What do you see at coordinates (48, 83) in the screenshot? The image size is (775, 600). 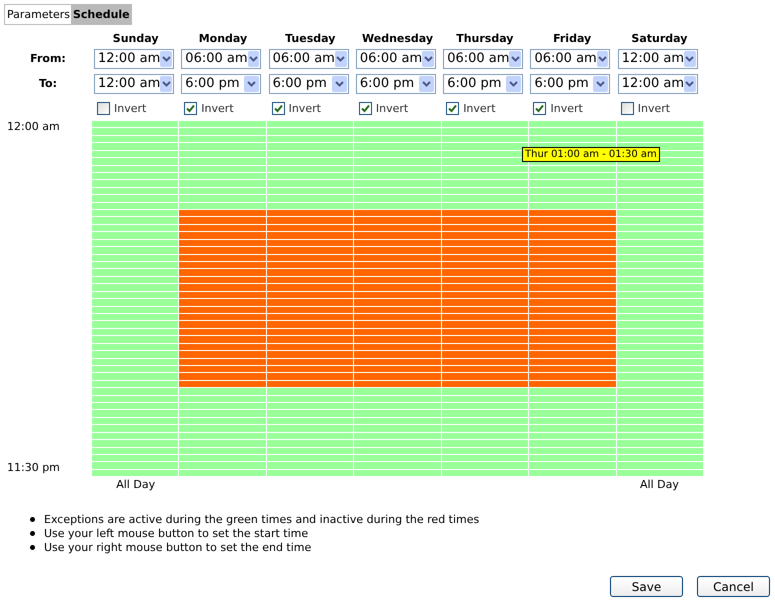 I see `row-label: To:` at bounding box center [48, 83].